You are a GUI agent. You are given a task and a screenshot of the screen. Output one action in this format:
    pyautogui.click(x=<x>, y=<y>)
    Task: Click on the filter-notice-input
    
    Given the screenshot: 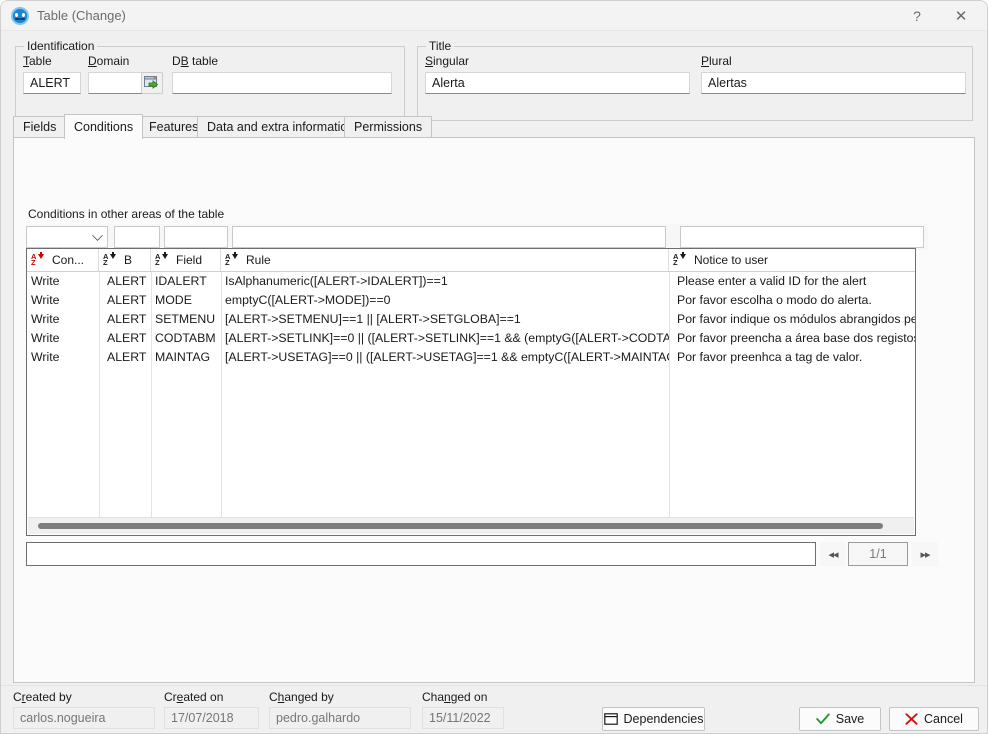 What is the action you would take?
    pyautogui.click(x=802, y=237)
    